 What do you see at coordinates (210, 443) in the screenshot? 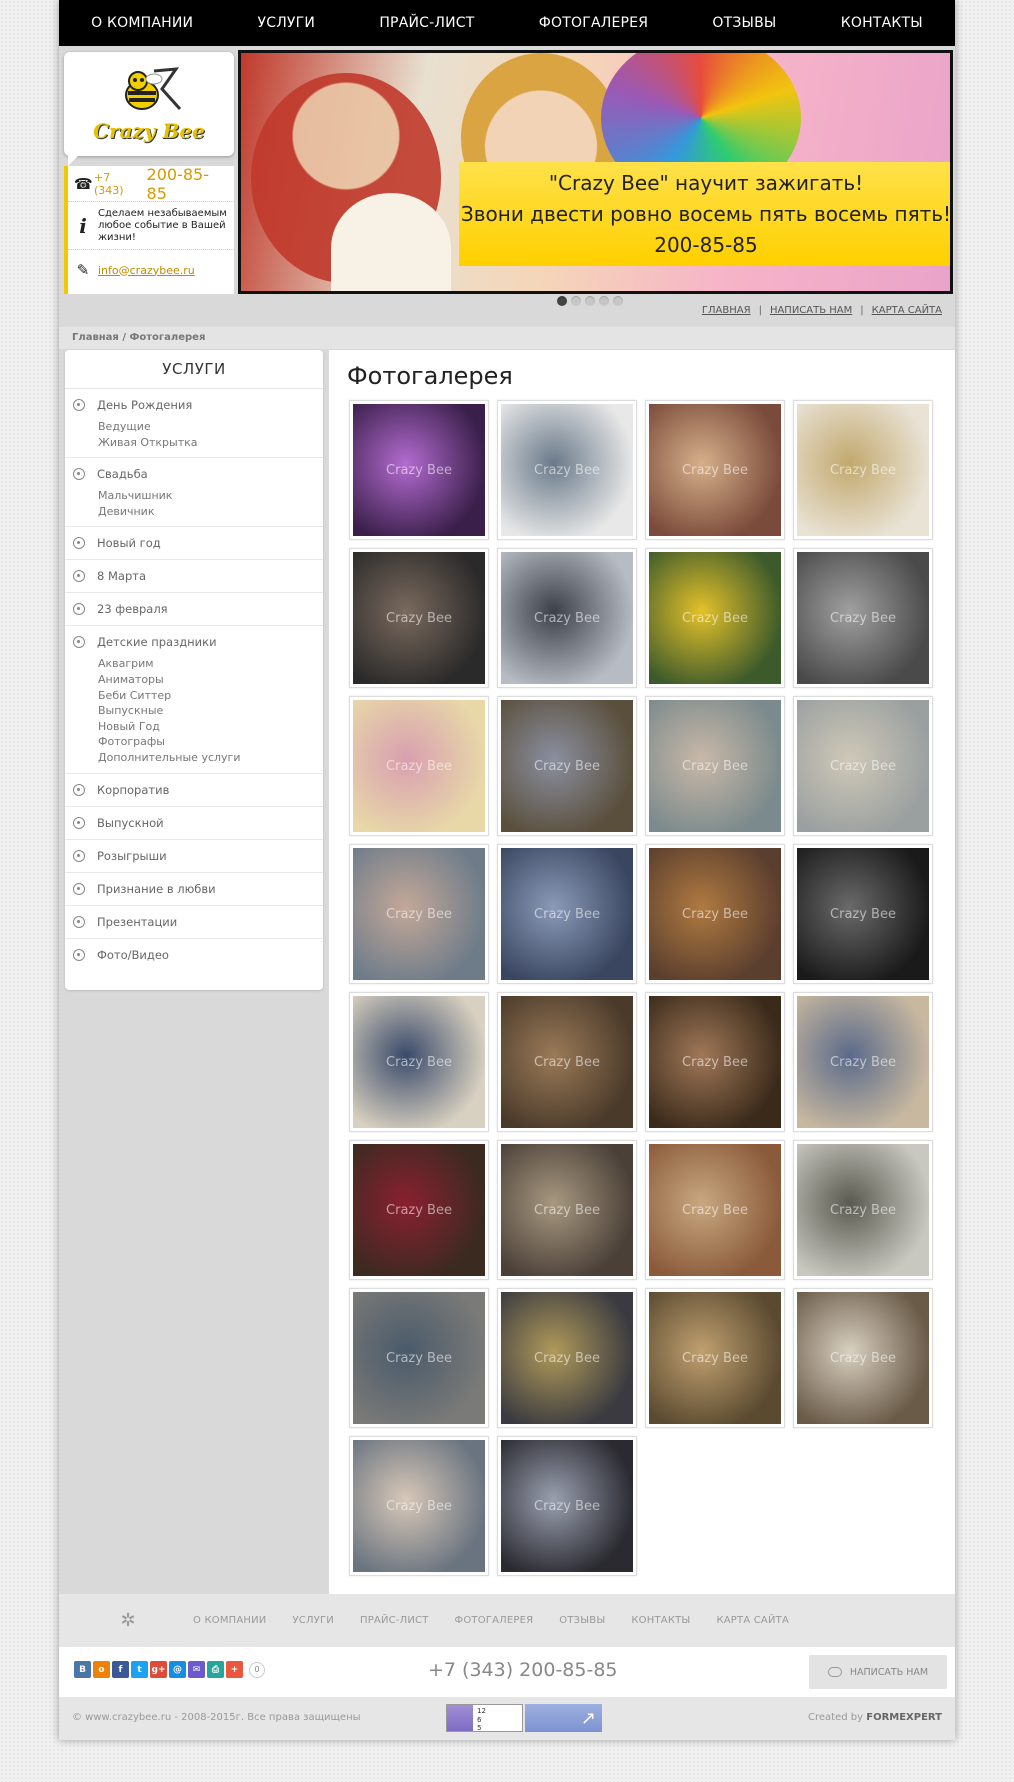
I see `subservice-link: Живая Открытка` at bounding box center [210, 443].